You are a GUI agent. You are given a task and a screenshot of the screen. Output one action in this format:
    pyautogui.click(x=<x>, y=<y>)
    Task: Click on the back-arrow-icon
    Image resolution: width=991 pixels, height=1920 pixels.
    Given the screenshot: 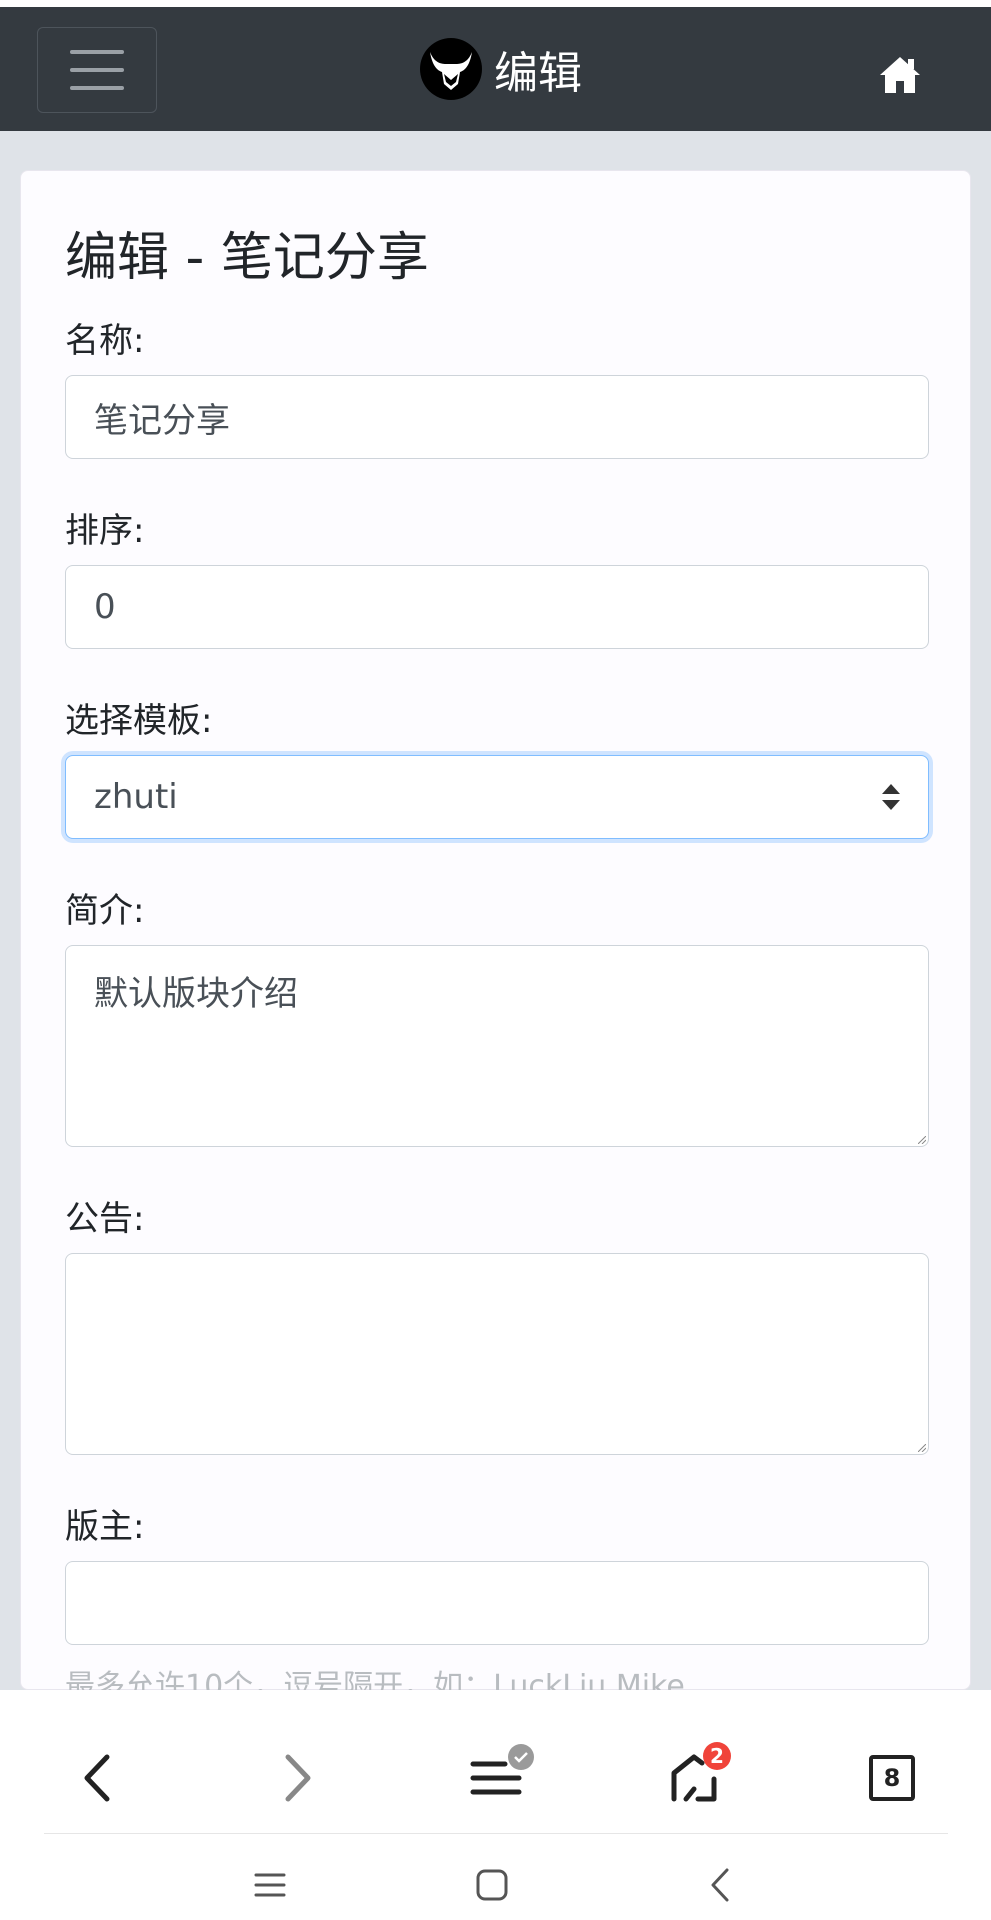 What is the action you would take?
    pyautogui.click(x=720, y=1885)
    